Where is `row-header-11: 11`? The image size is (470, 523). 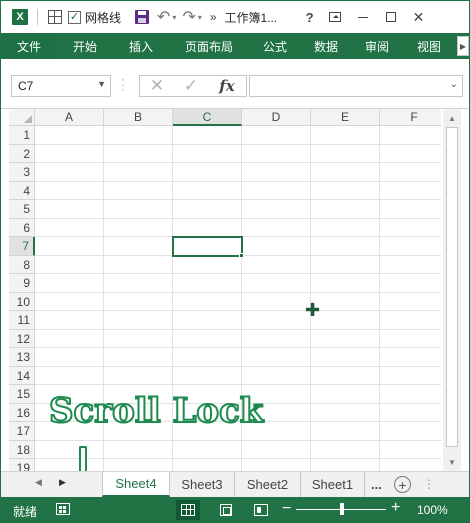
row-header-11: 11 is located at coordinates (22, 320).